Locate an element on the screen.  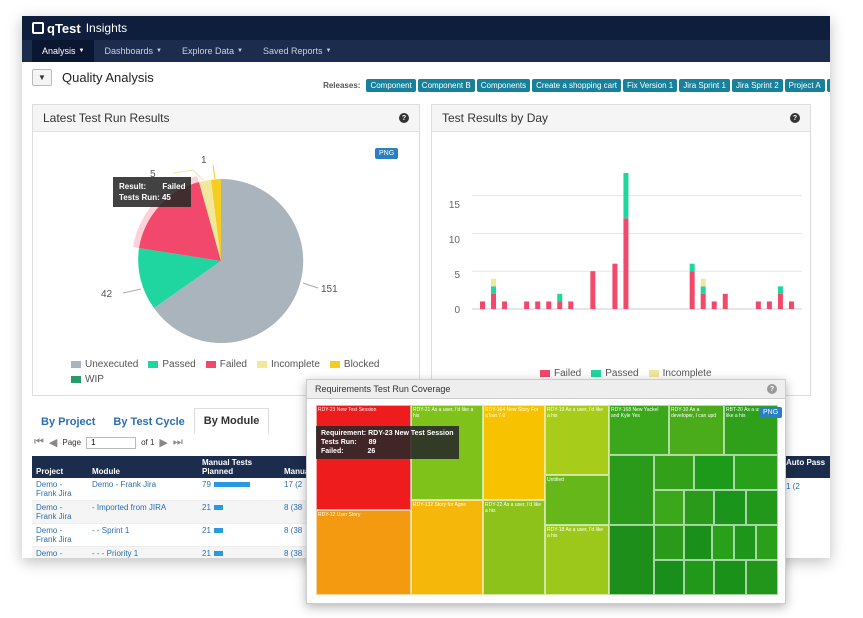
legend-item: WIP is located at coordinates (87, 379).